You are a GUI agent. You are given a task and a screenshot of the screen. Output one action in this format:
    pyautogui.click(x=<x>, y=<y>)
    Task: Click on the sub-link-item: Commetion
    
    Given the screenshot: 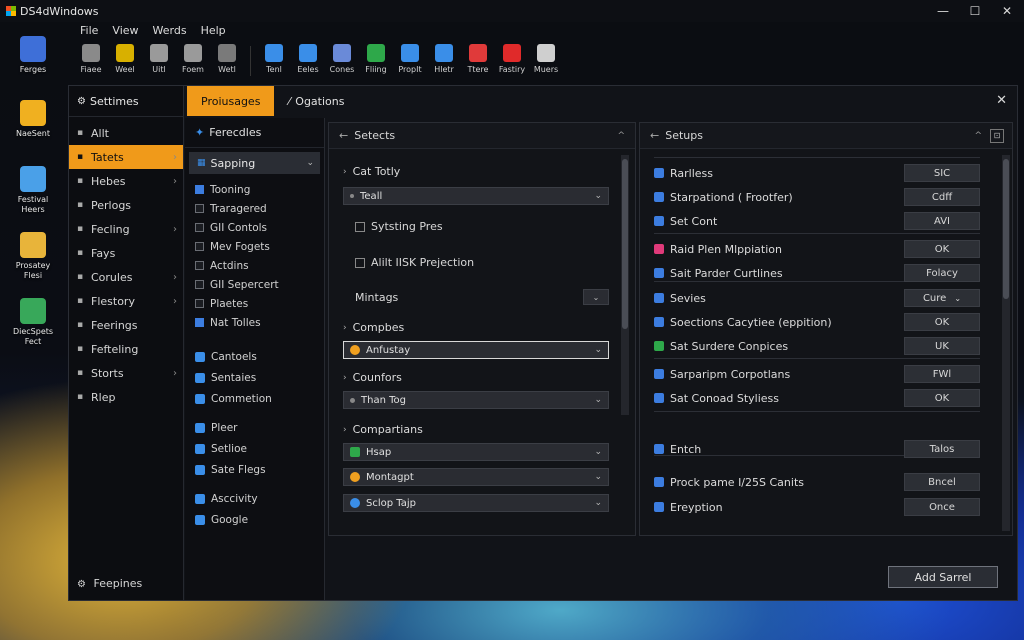 What is the action you would take?
    pyautogui.click(x=254, y=398)
    